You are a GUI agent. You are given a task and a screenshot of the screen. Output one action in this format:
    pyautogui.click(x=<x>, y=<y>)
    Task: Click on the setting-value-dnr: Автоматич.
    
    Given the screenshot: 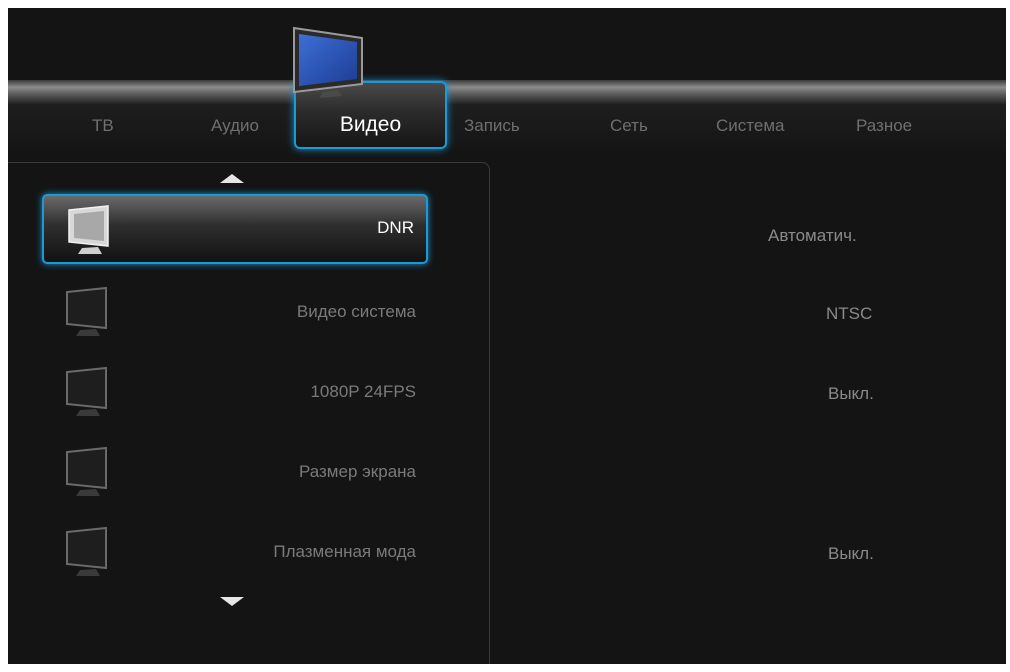 What is the action you would take?
    pyautogui.click(x=812, y=235)
    